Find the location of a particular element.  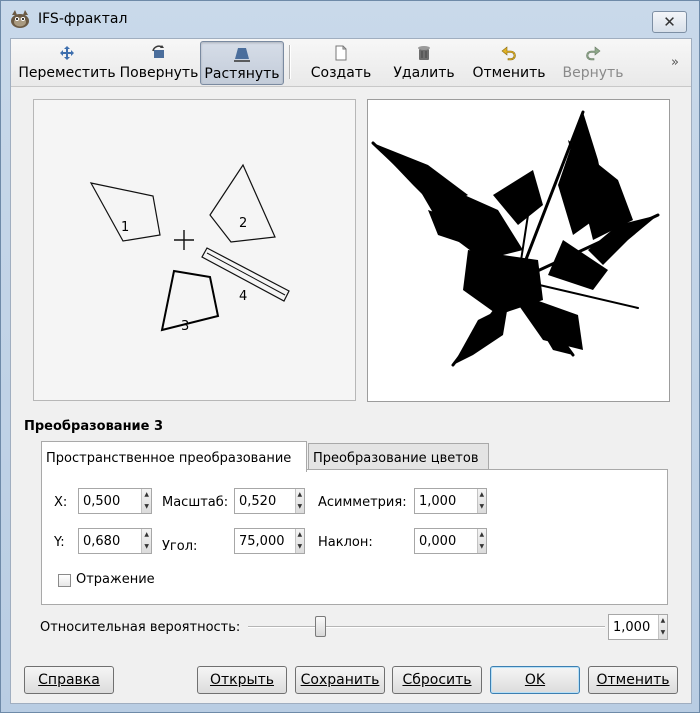

save-button: Сохранить is located at coordinates (340, 680).